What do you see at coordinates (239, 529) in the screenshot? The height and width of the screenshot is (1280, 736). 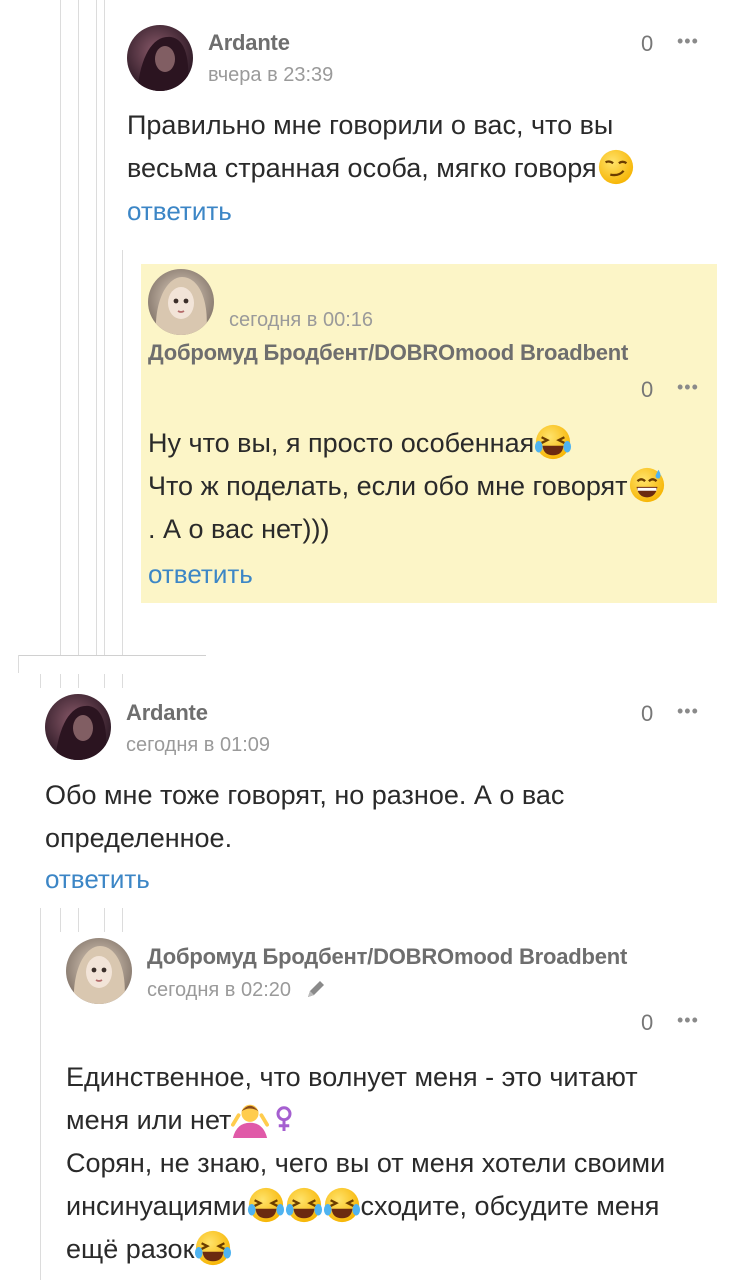 I see `comment-text-line: . А о вас нет)))` at bounding box center [239, 529].